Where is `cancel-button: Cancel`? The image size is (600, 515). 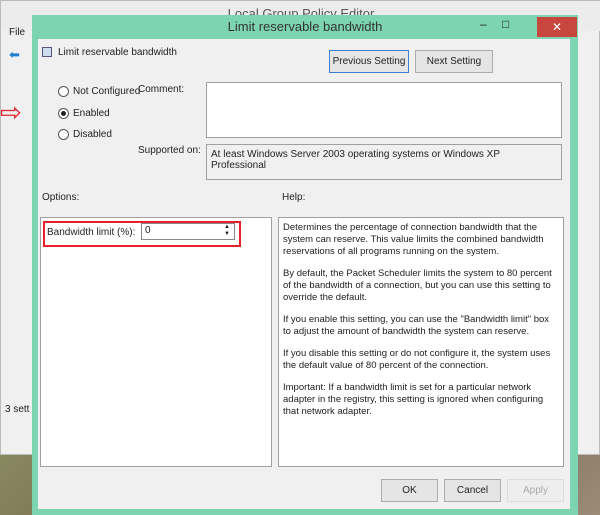
cancel-button: Cancel is located at coordinates (472, 490).